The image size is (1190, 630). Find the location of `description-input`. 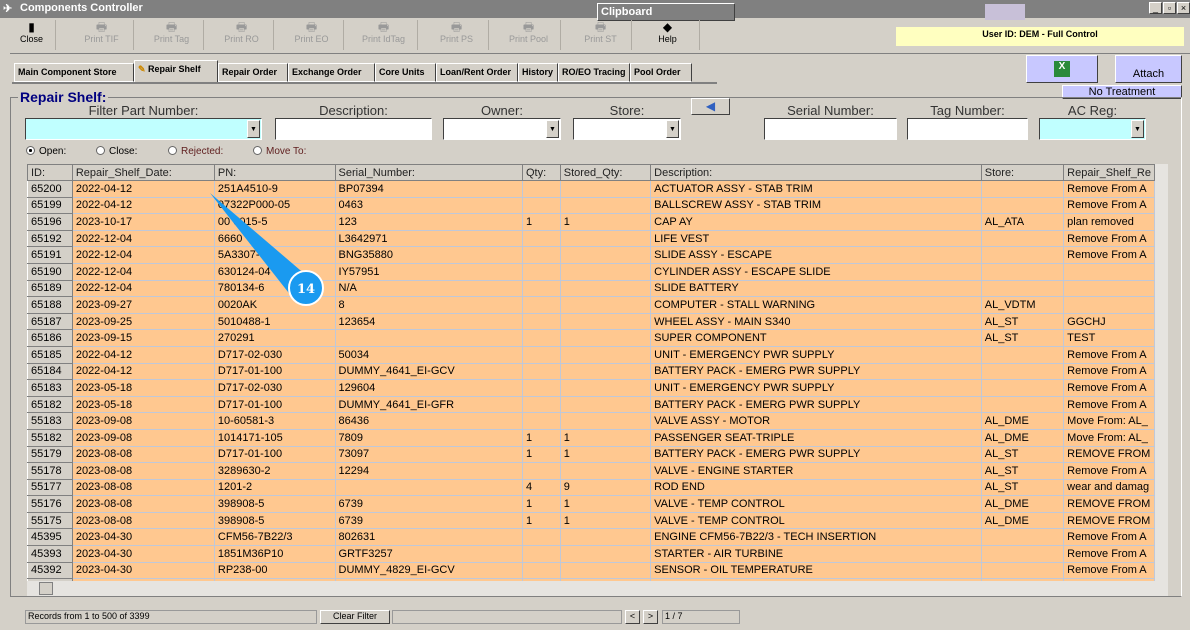

description-input is located at coordinates (353, 129).